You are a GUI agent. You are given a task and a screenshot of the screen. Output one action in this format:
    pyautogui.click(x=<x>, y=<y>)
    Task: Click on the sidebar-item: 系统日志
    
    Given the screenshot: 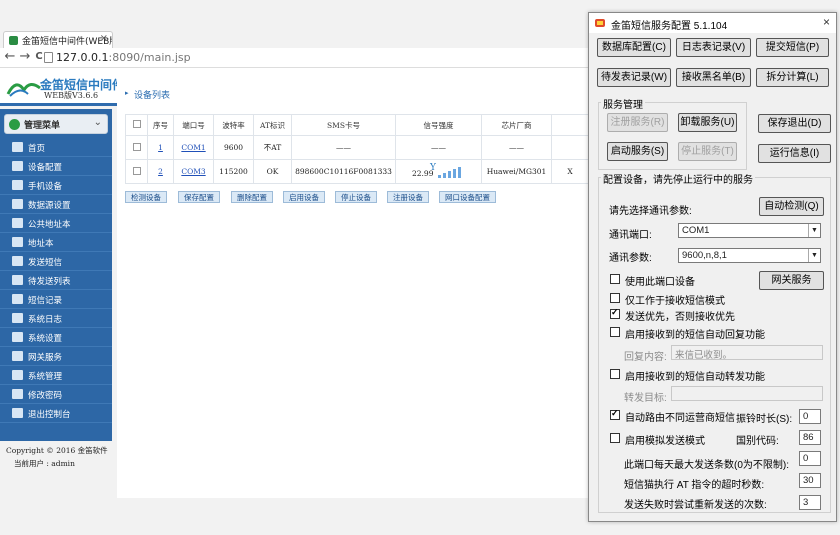 What is the action you would take?
    pyautogui.click(x=56, y=318)
    